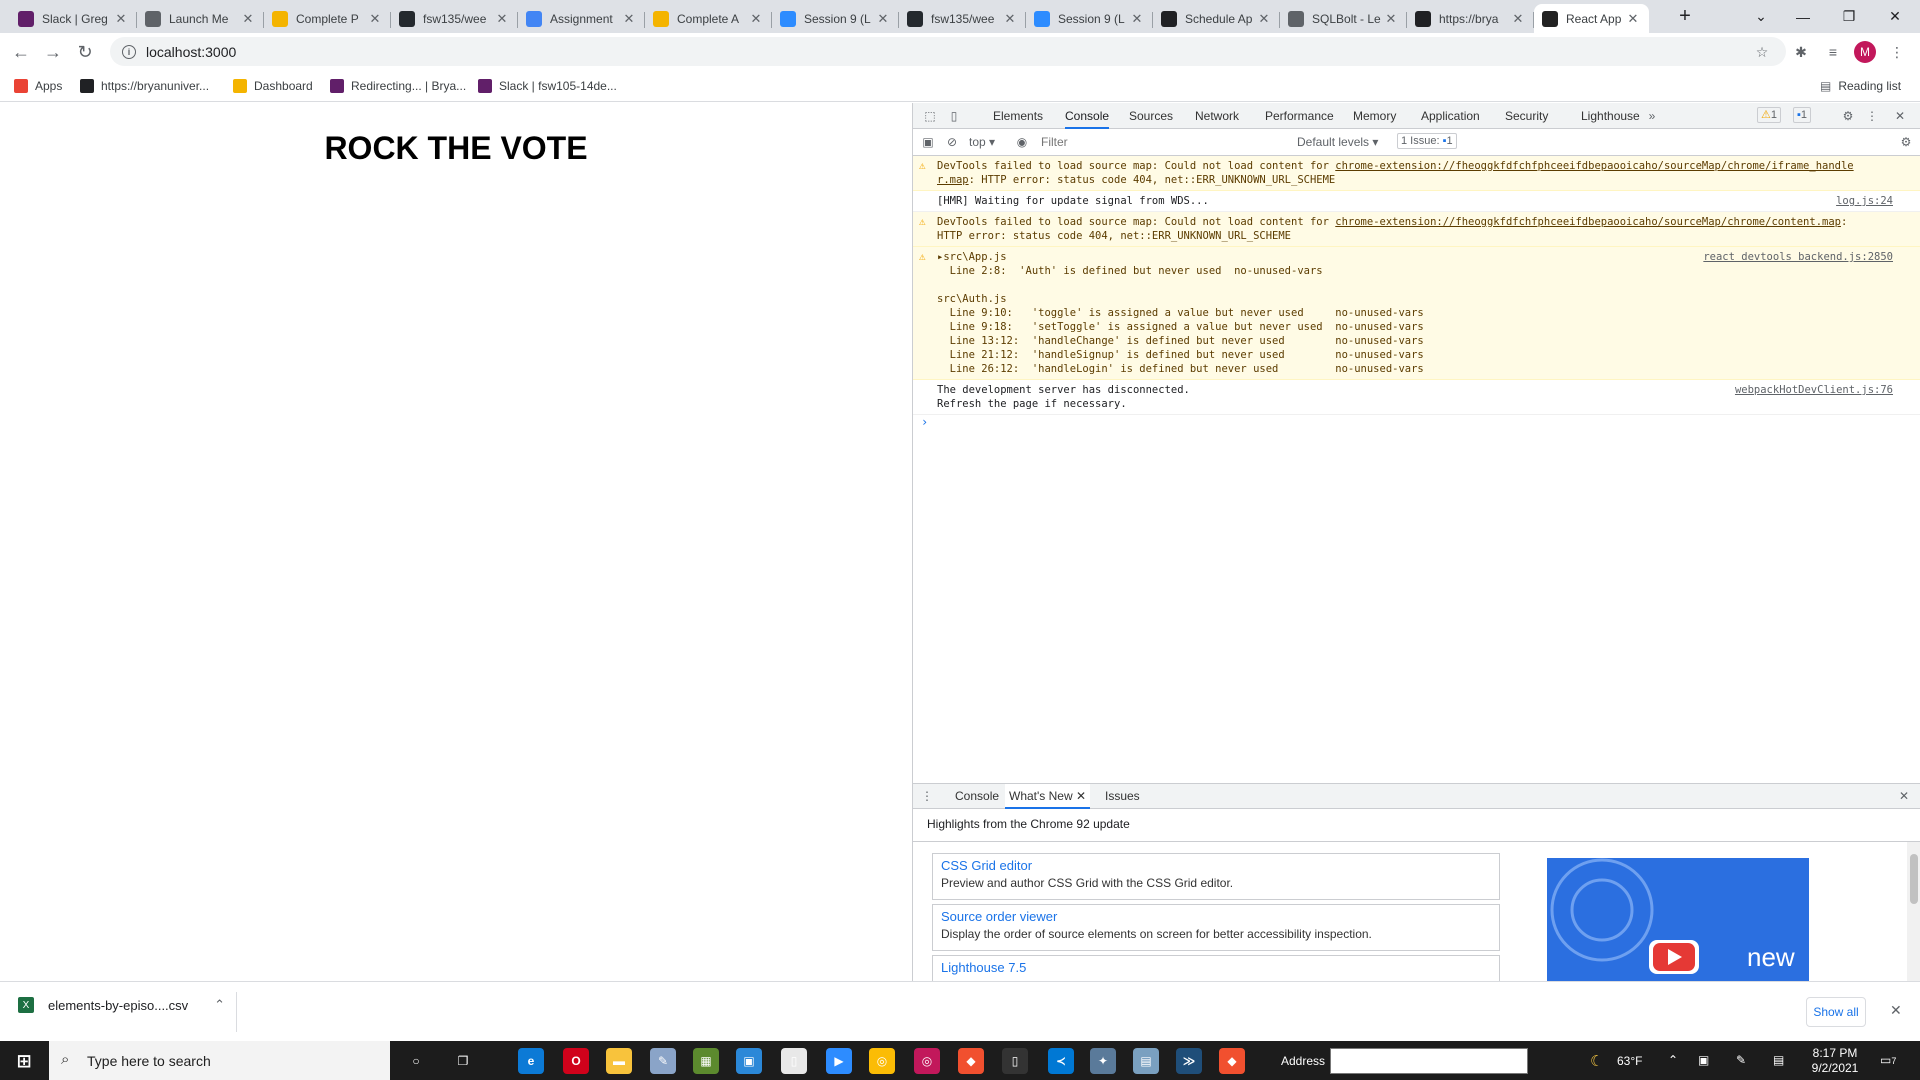 This screenshot has height=1080, width=1920. What do you see at coordinates (73, 18) in the screenshot?
I see `browser-tab: Slack | Greg ✕` at bounding box center [73, 18].